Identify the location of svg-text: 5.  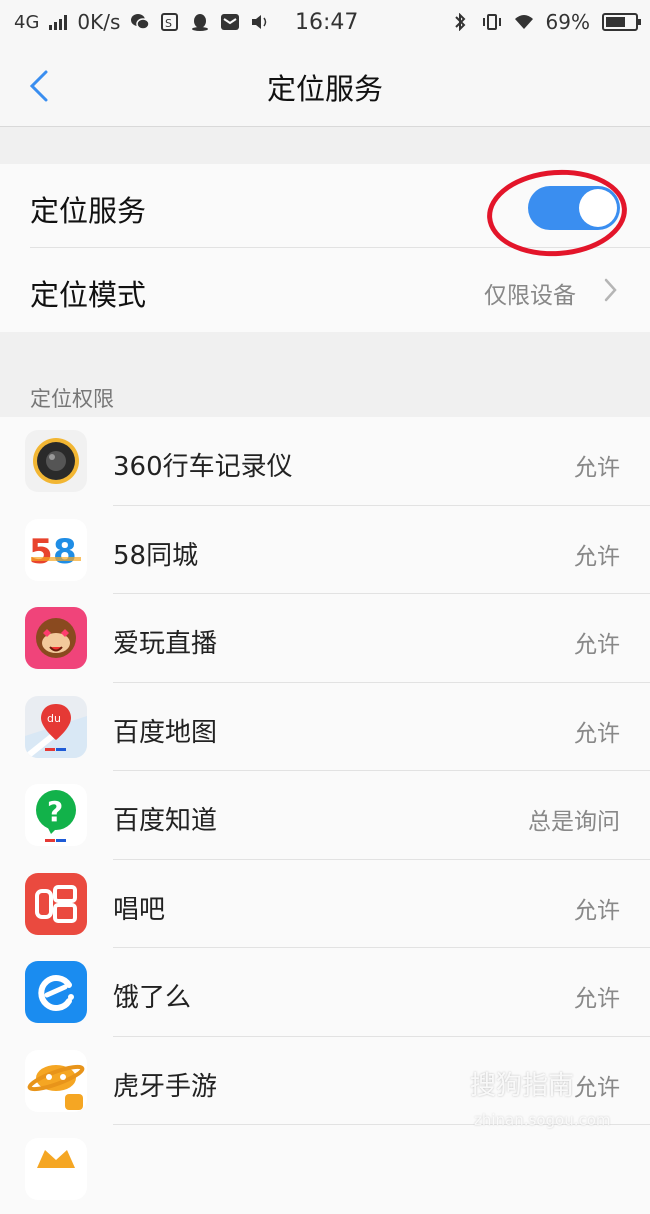
(41, 552).